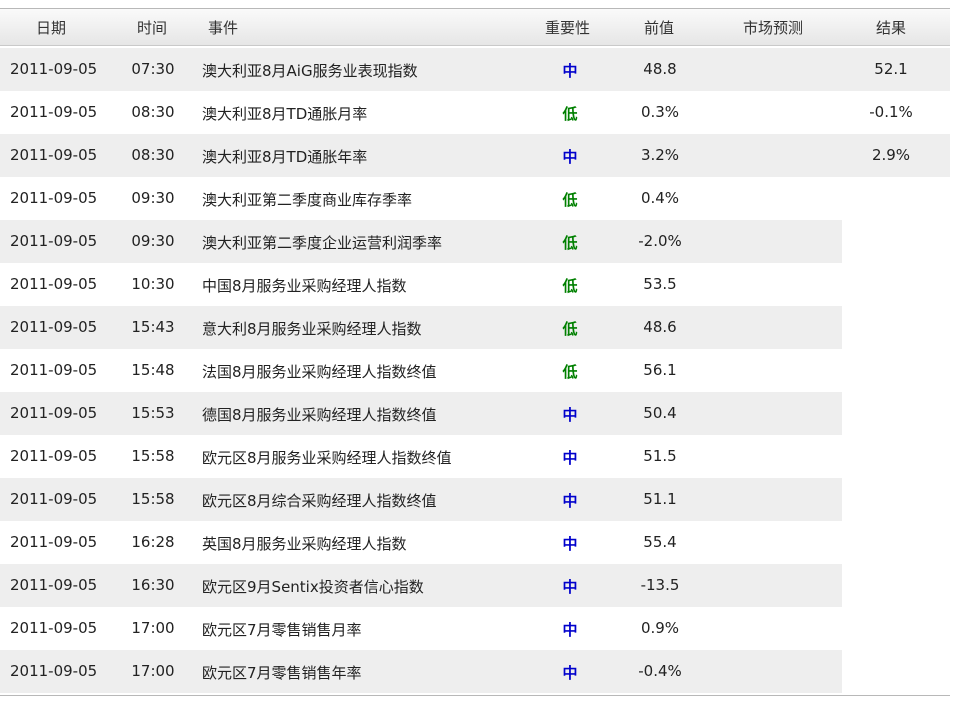 The image size is (956, 706). What do you see at coordinates (307, 200) in the screenshot?
I see `cell-event: 澳大利亚第二季度商业库存季率` at bounding box center [307, 200].